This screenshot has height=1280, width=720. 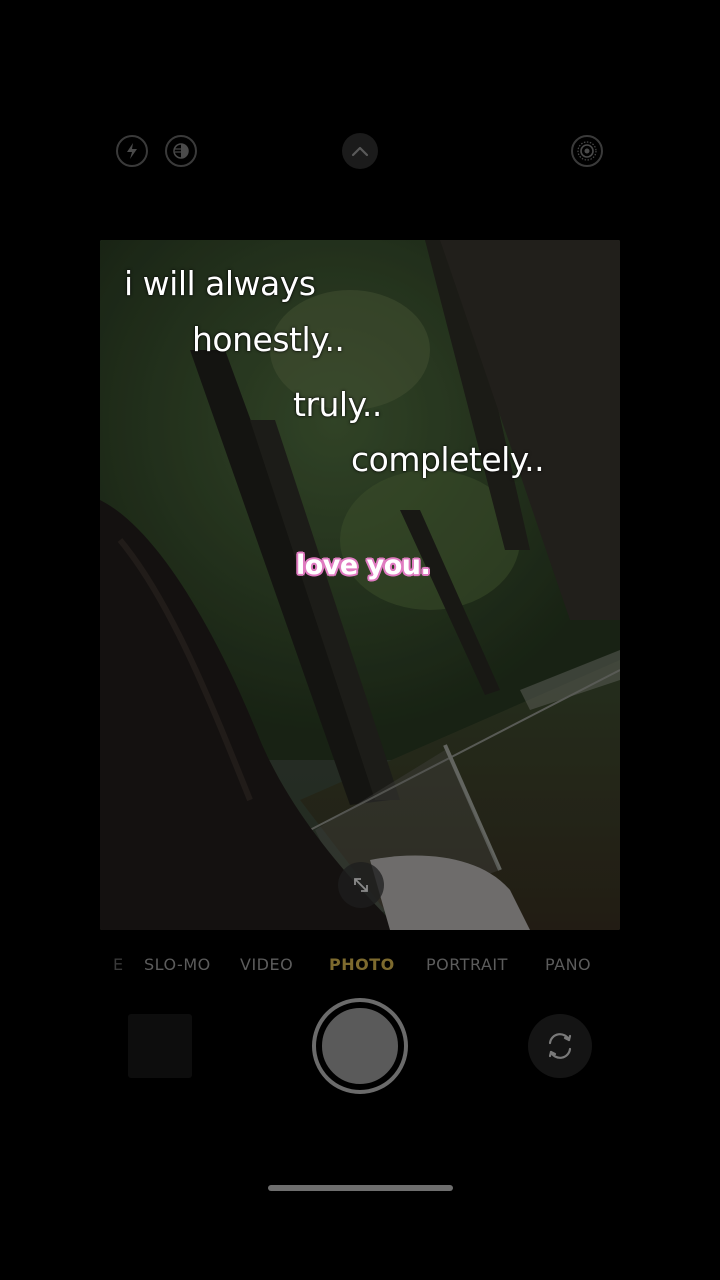 I want to click on night-mode-icon, so click(x=181, y=151).